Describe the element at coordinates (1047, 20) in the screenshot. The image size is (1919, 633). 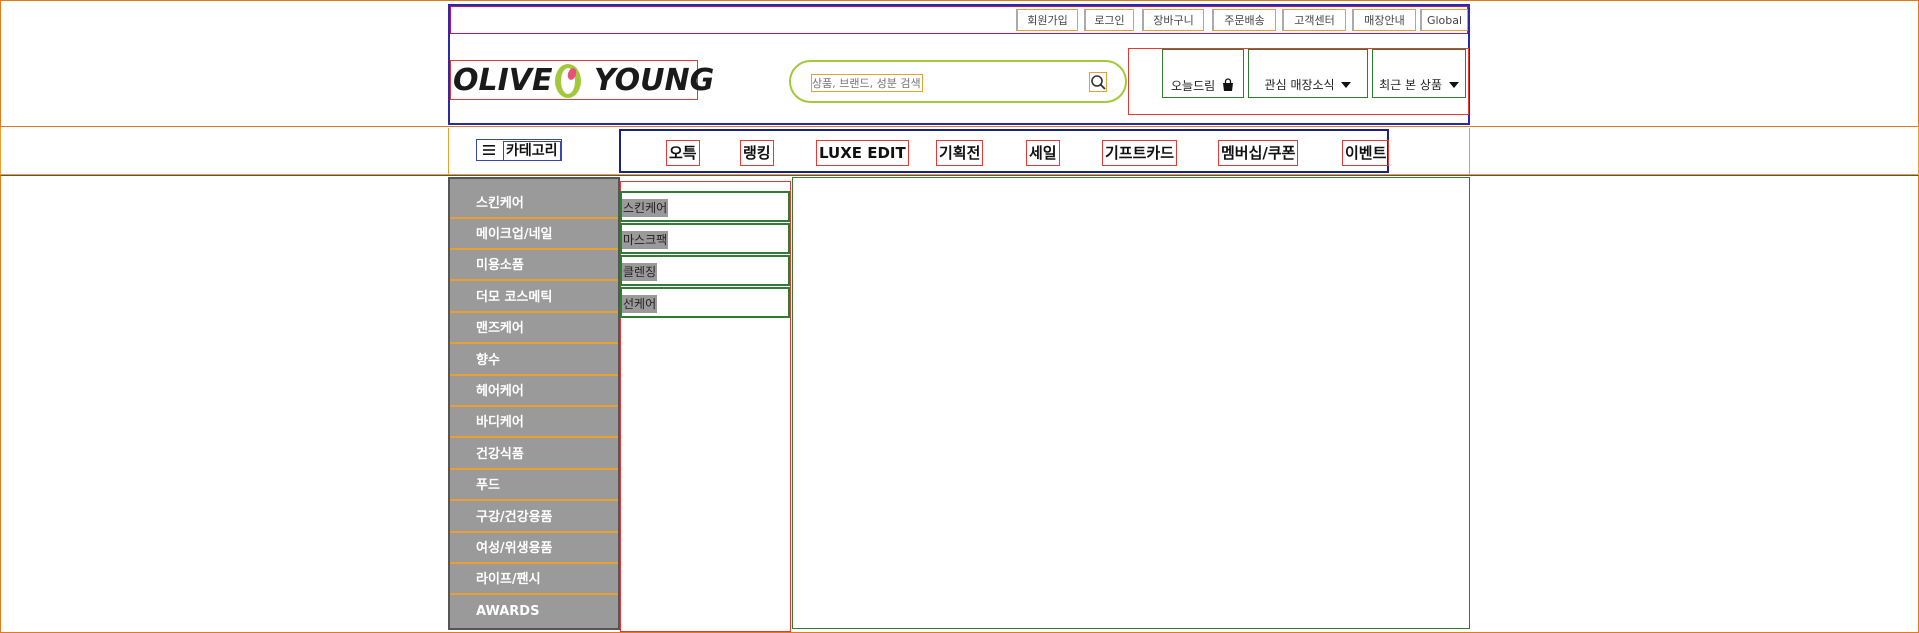
I see `util-link-signup: 회원가입` at that location.